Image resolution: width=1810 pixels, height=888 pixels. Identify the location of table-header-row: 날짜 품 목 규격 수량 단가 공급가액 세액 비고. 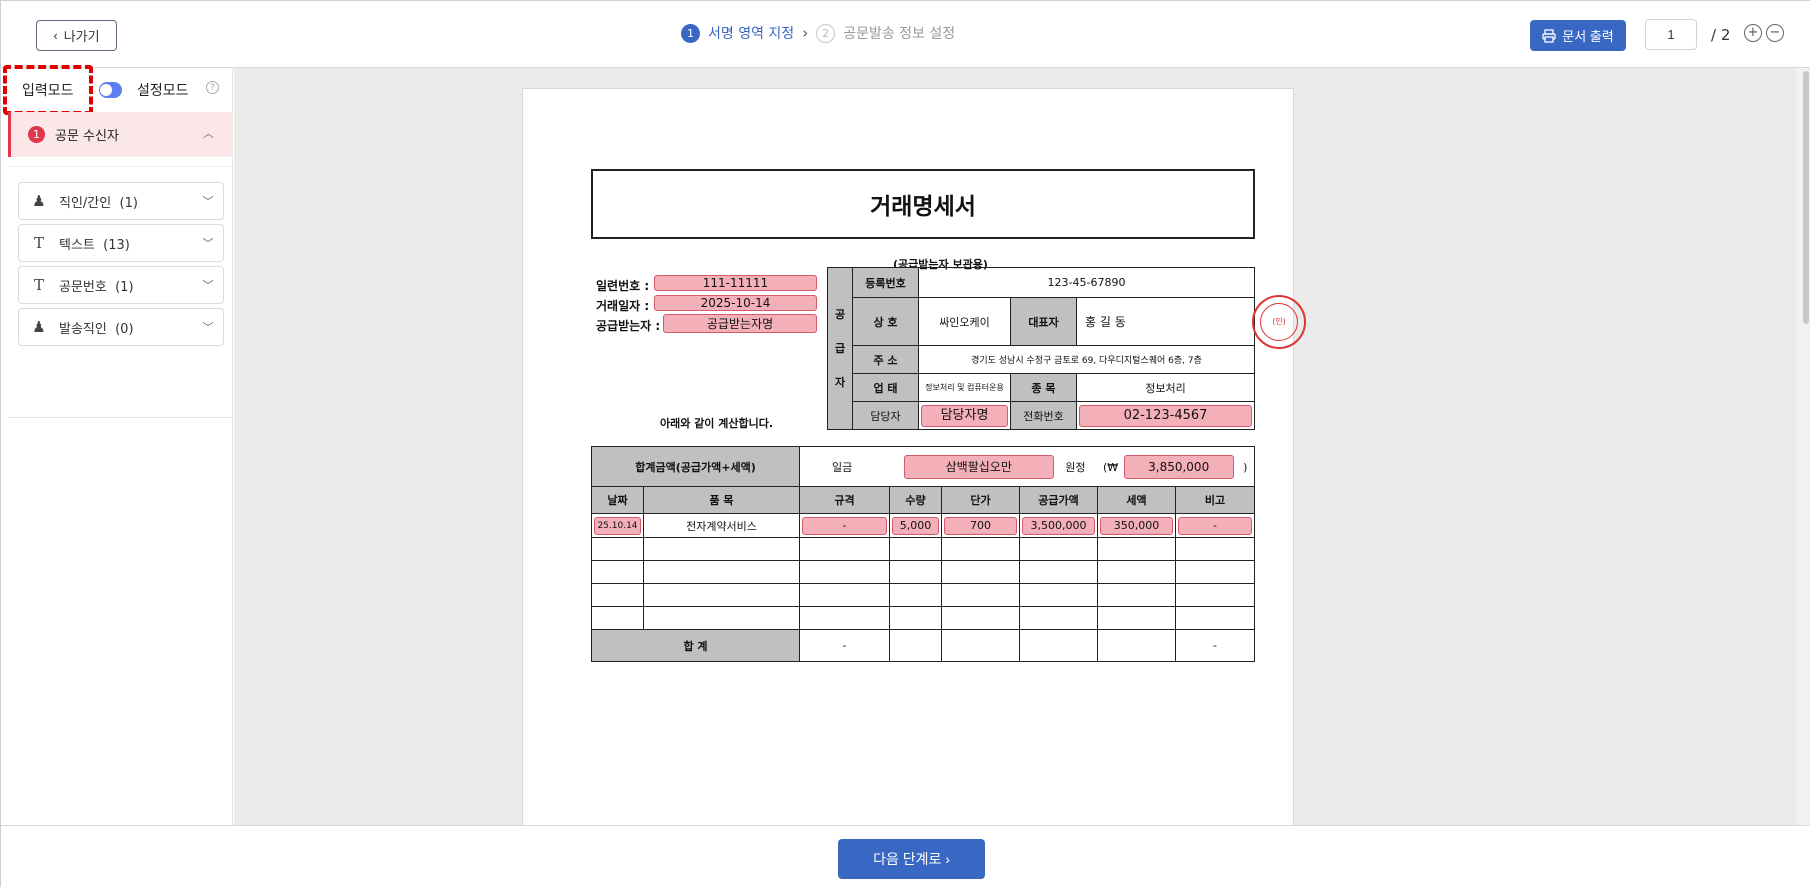
(923, 500).